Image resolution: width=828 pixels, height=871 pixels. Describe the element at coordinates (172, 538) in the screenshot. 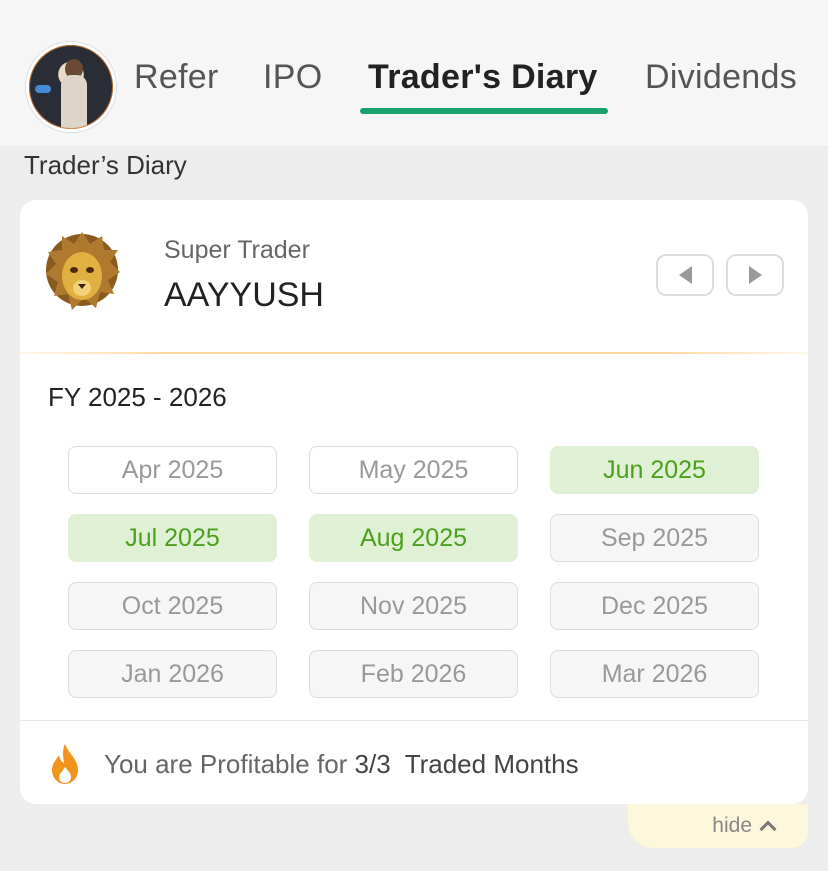

I see `month-jul-2025: Jul 2025` at that location.